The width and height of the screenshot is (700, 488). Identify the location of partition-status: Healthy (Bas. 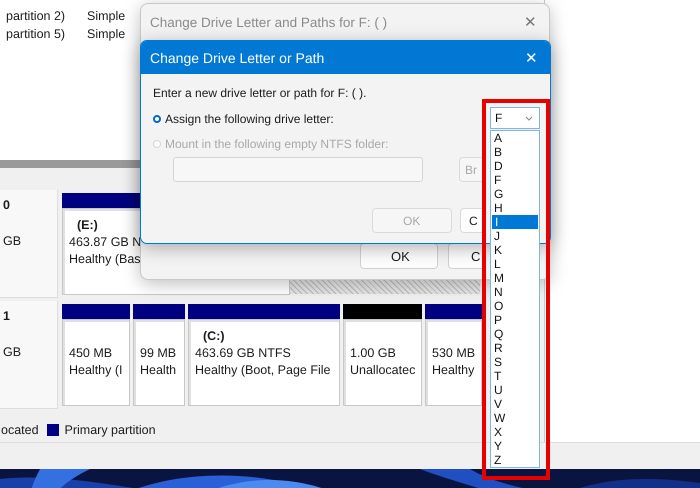
(105, 259).